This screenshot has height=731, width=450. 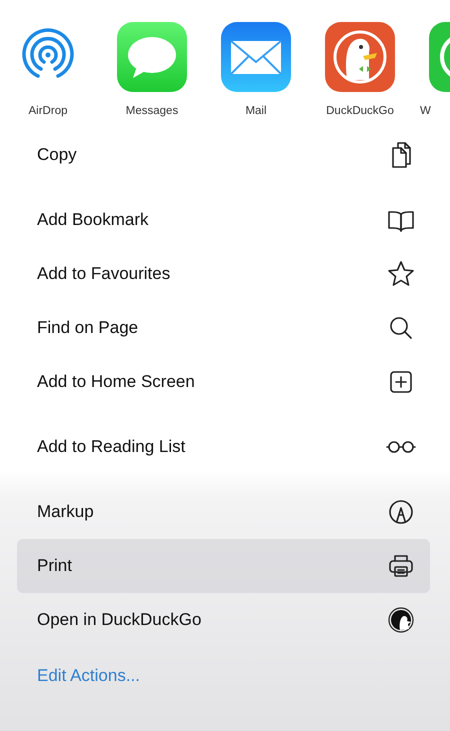 What do you see at coordinates (48, 111) in the screenshot?
I see `app-label: AirDrop` at bounding box center [48, 111].